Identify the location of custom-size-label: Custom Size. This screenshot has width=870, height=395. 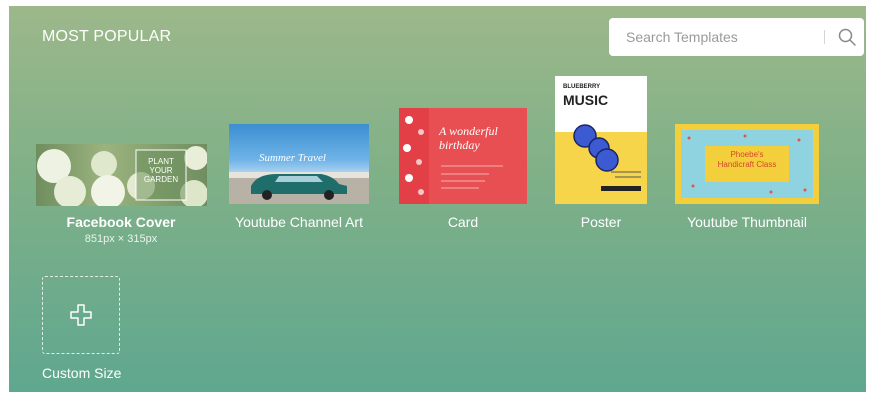
(82, 373).